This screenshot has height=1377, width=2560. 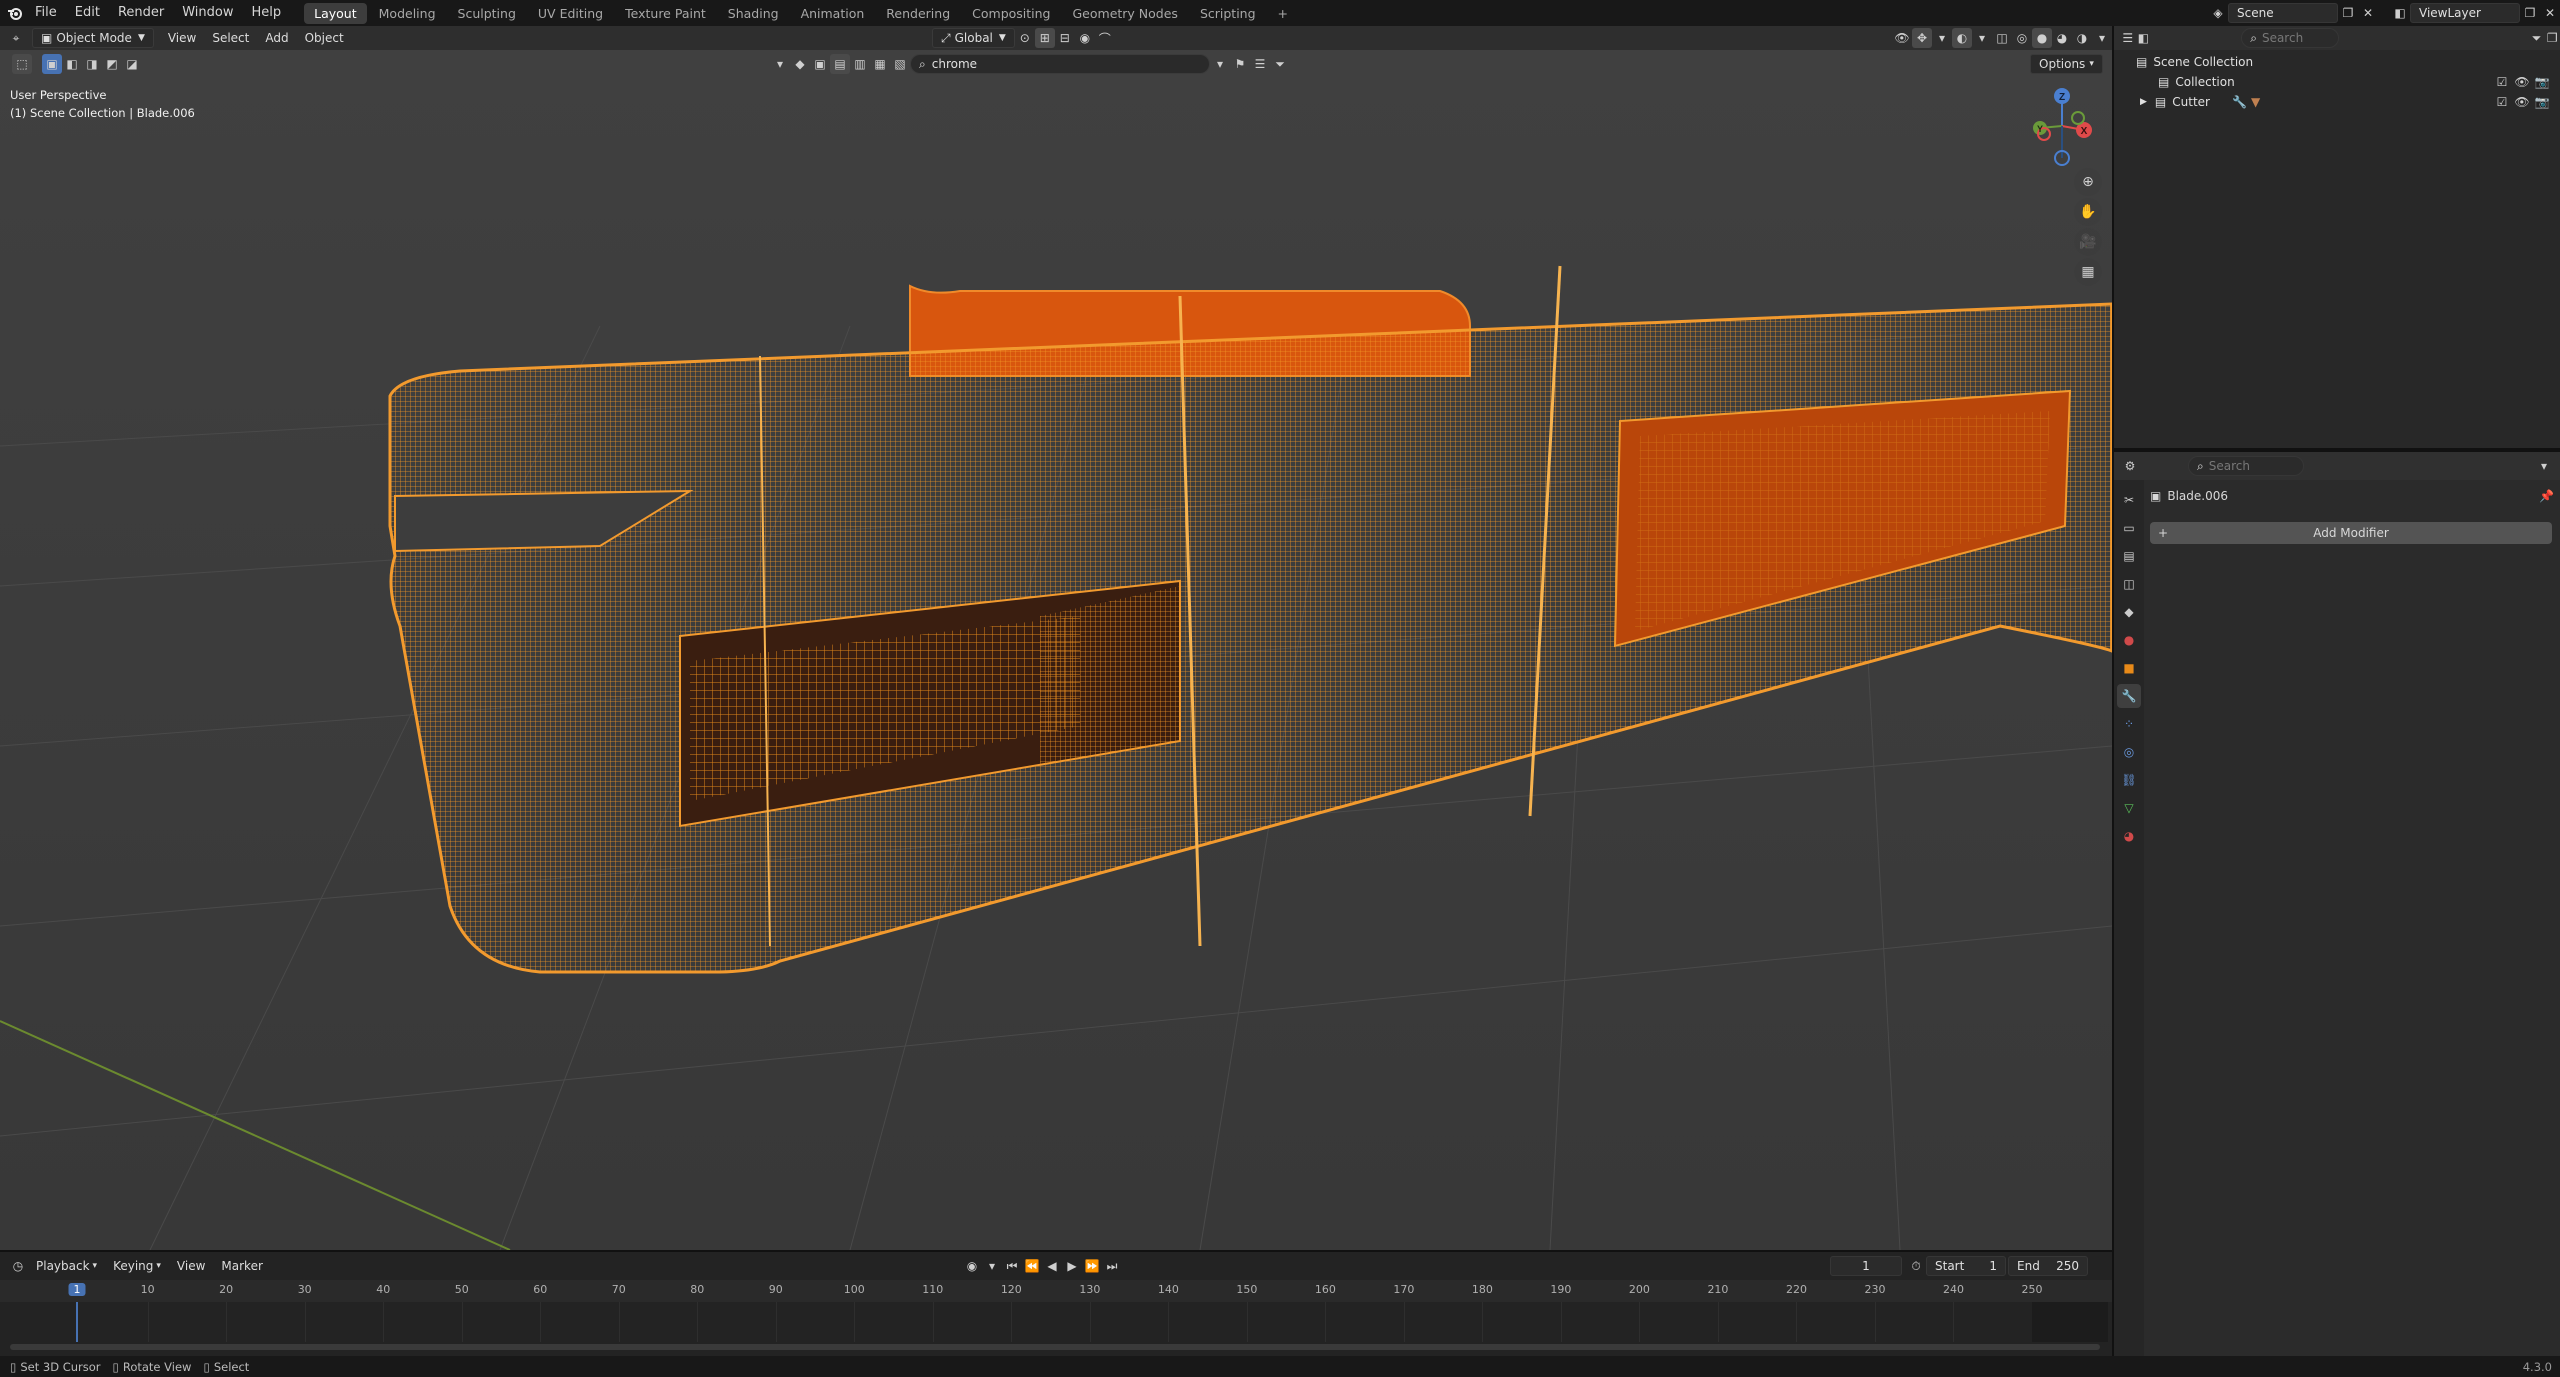 What do you see at coordinates (918, 13) in the screenshot?
I see `tab-rendering: Rendering` at bounding box center [918, 13].